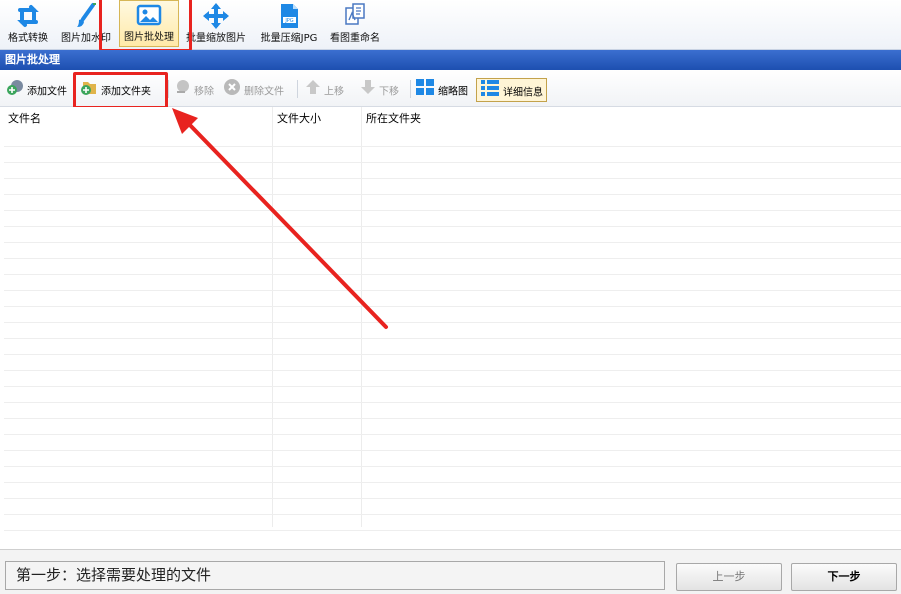  Describe the element at coordinates (28, 38) in the screenshot. I see `tool-label: 格式转换` at that location.